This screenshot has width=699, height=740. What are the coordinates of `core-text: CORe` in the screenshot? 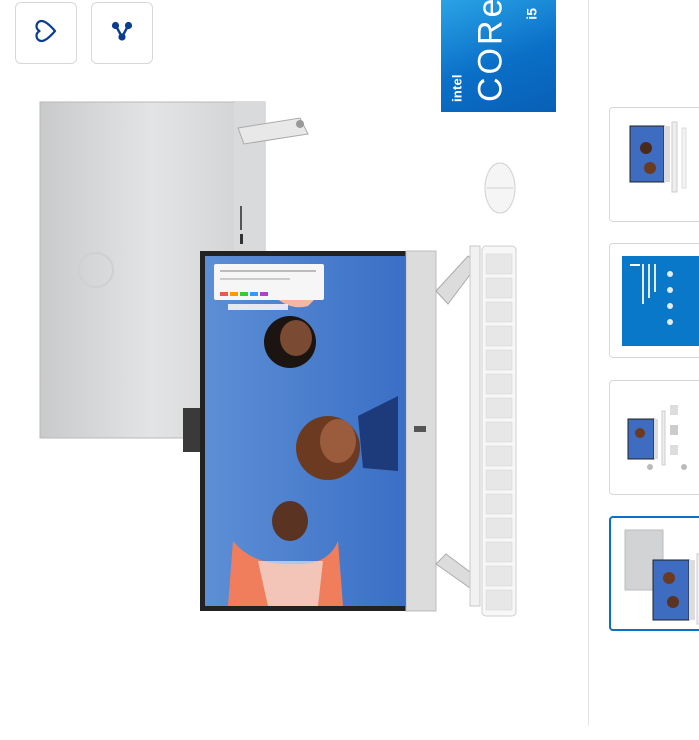 It's located at (490, 51).